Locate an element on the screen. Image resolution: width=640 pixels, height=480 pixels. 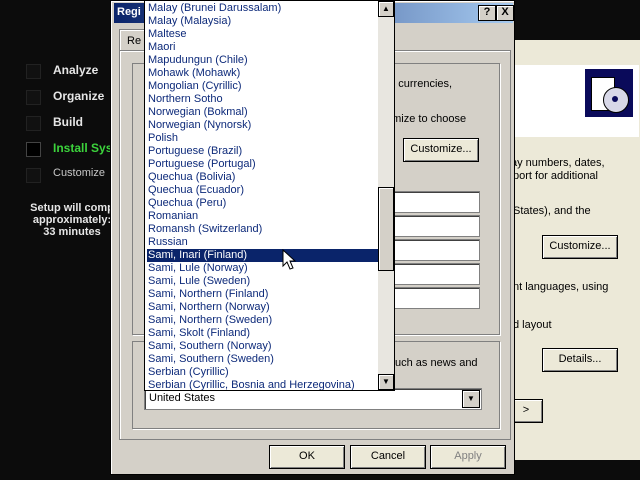
locale-combo: United States ▼ is located at coordinates (313, 399).